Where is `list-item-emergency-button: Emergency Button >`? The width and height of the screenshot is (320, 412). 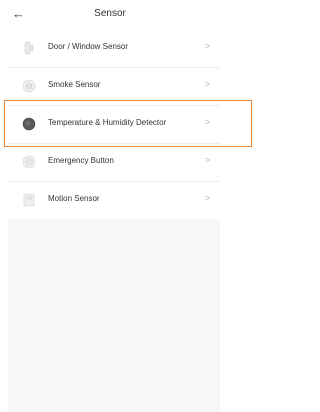 list-item-emergency-button: Emergency Button > is located at coordinates (114, 163).